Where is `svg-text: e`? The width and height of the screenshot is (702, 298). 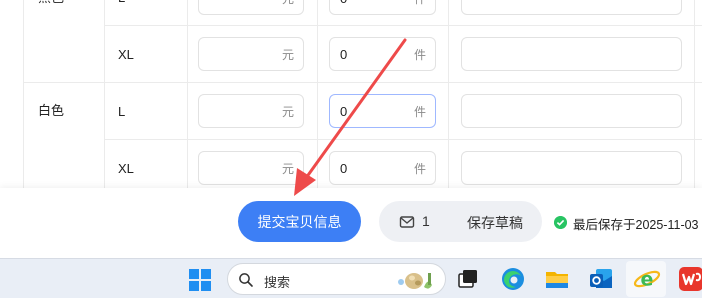
svg-text: e is located at coordinates (647, 280).